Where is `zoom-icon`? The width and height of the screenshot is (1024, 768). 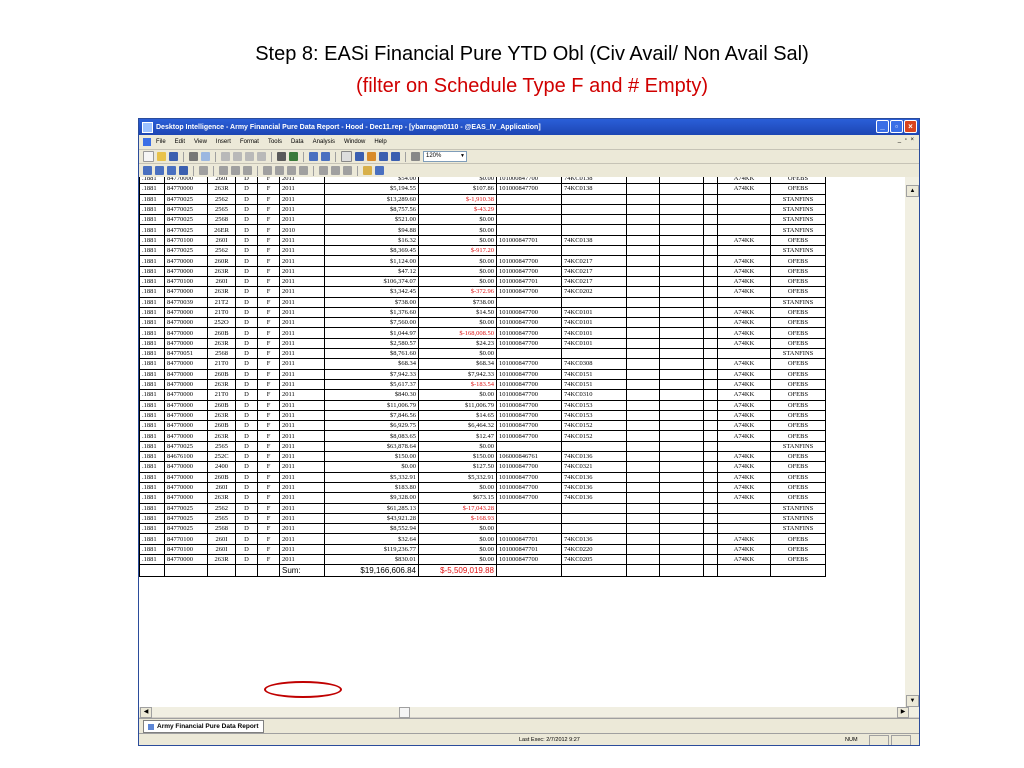 zoom-icon is located at coordinates (415, 156).